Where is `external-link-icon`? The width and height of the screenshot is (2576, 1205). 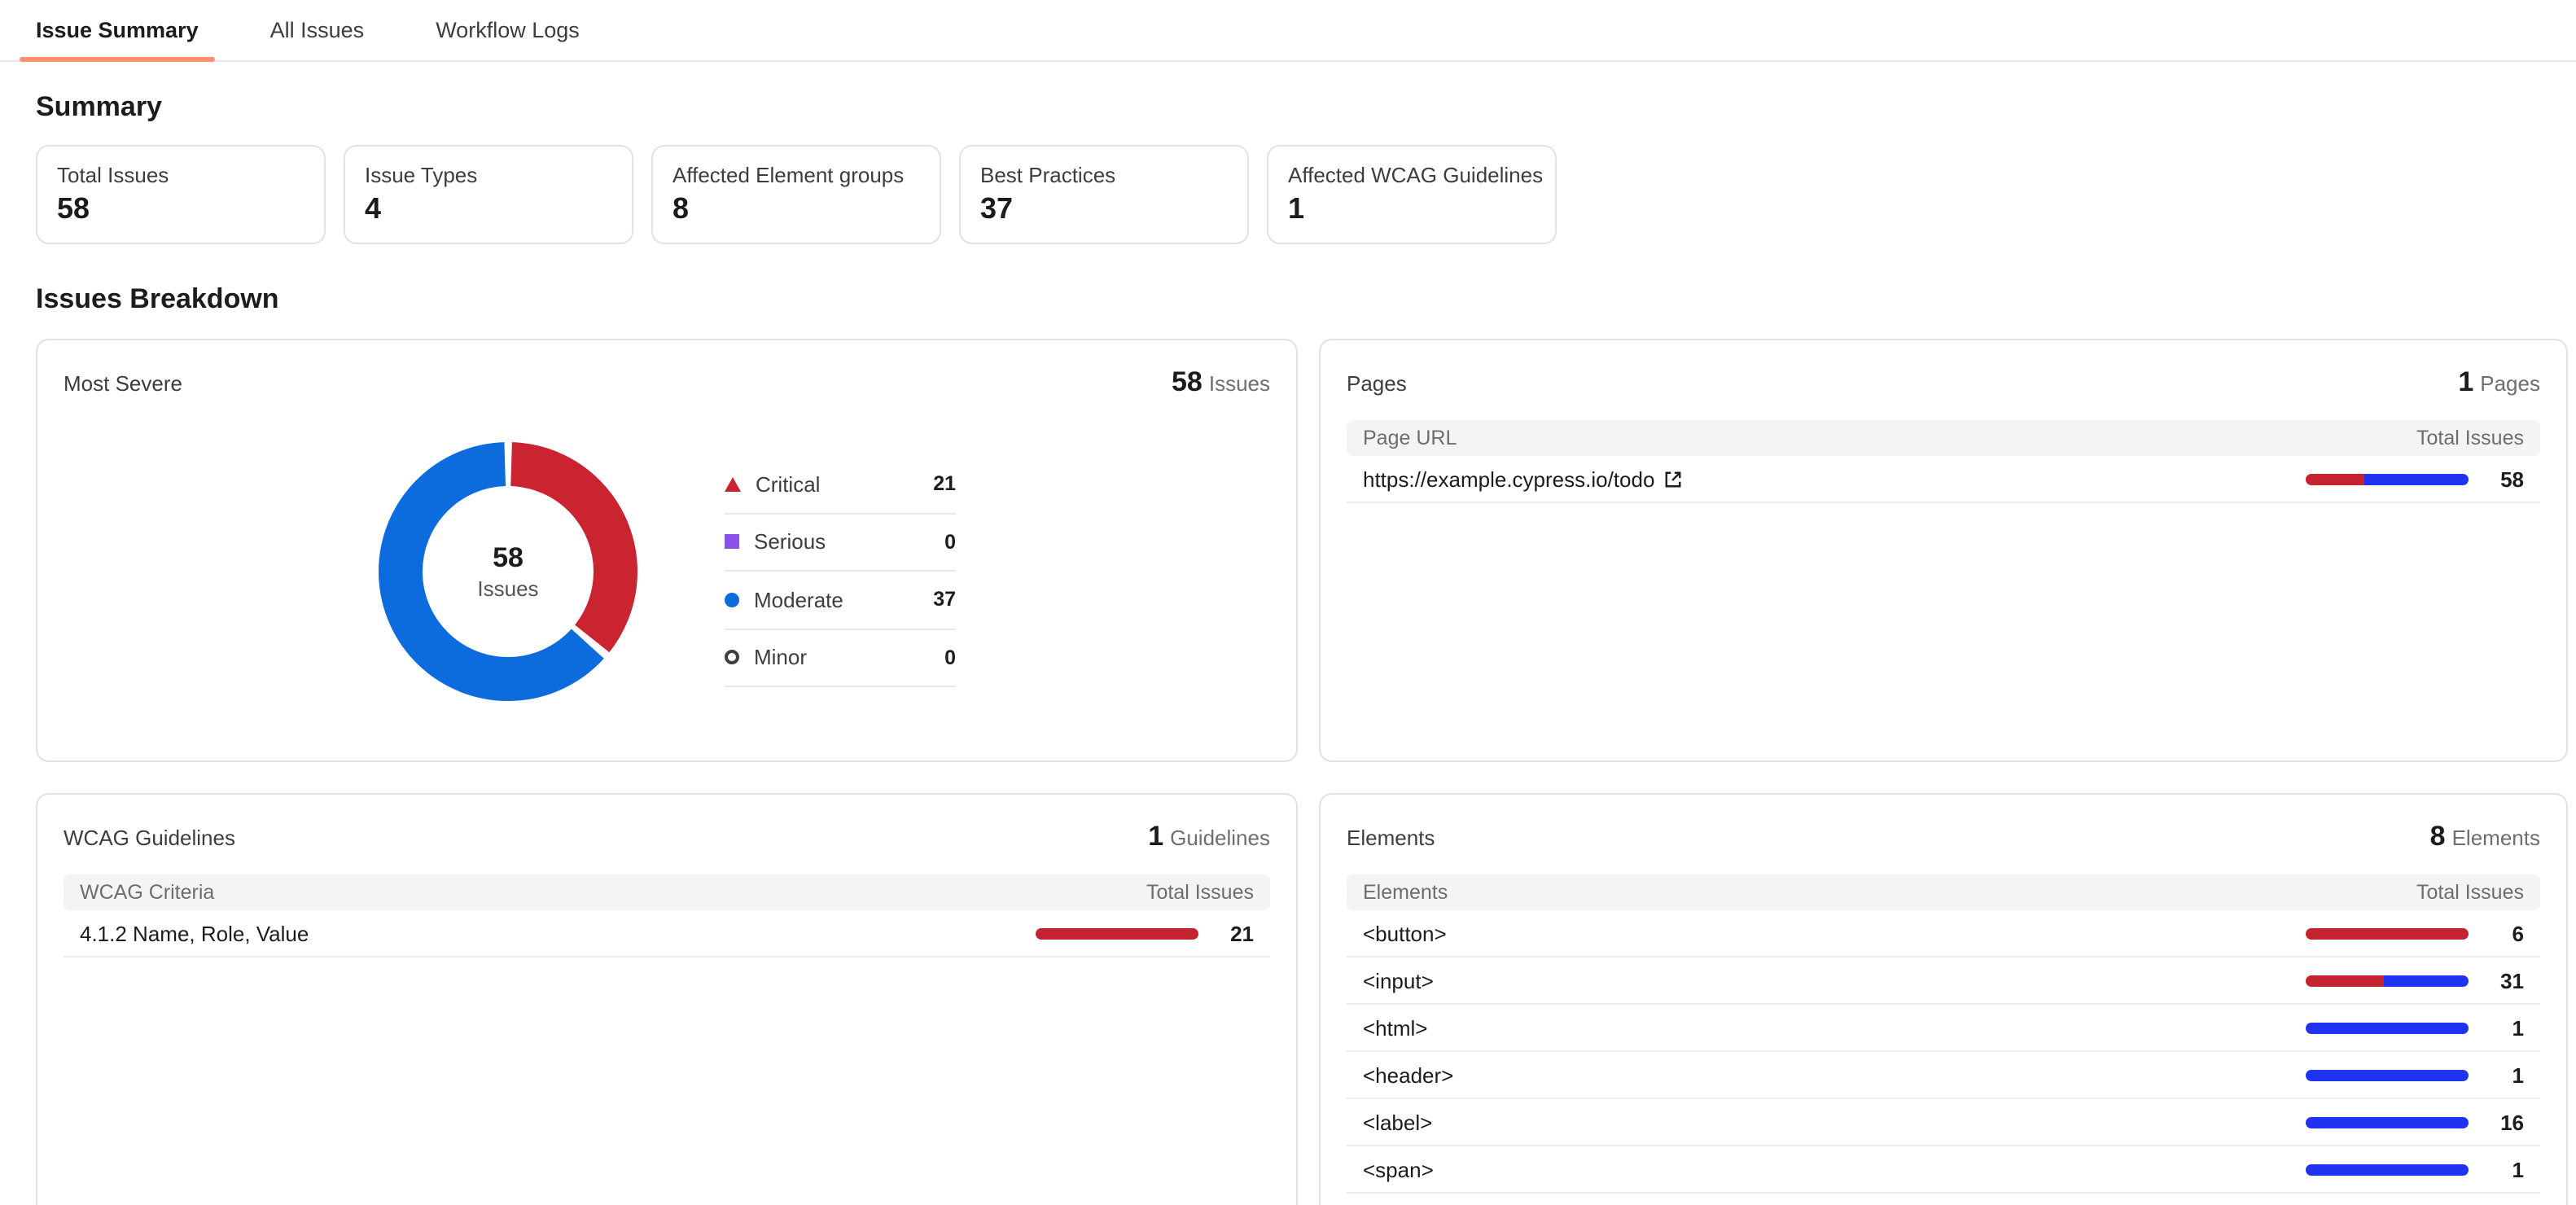
external-link-icon is located at coordinates (1673, 479).